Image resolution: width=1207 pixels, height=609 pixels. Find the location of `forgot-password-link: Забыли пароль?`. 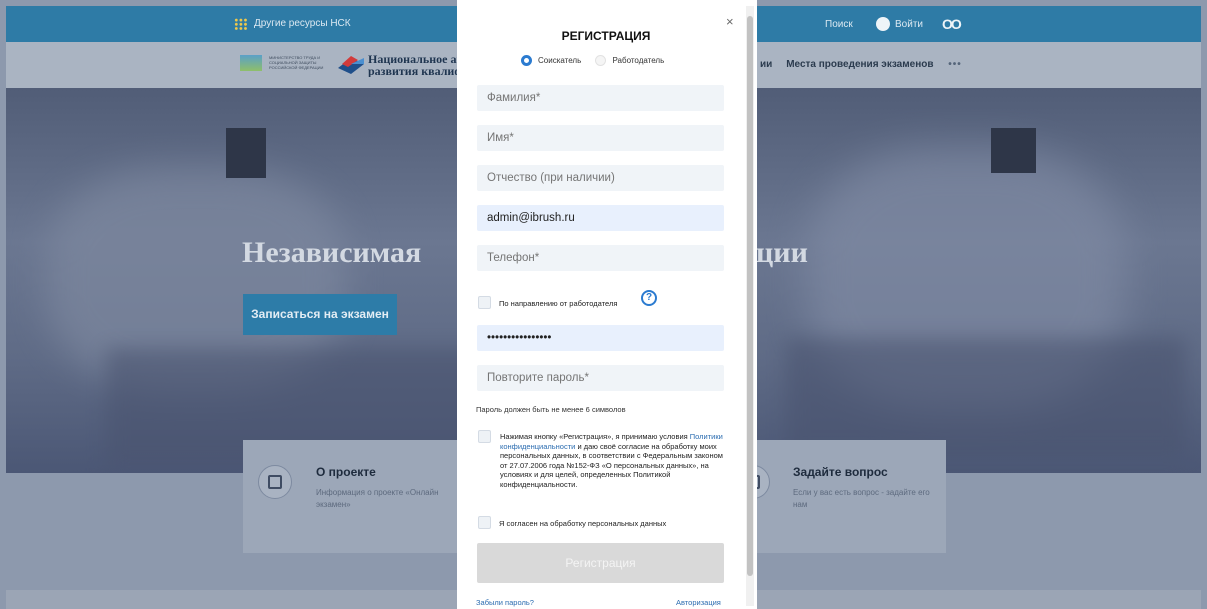

forgot-password-link: Забыли пароль? is located at coordinates (505, 602).